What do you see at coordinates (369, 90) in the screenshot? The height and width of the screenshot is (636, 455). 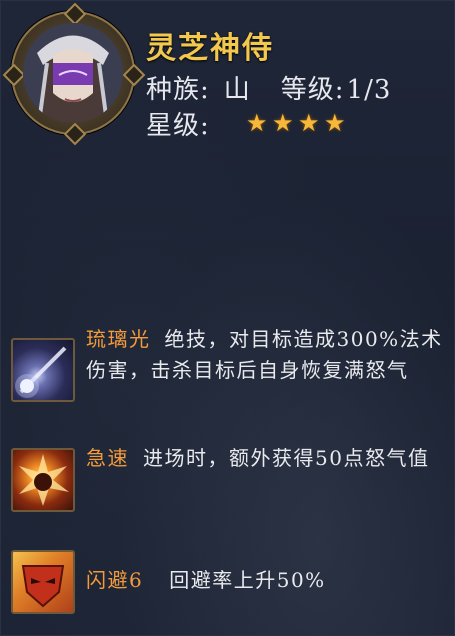 I see `level-value: 1/3` at bounding box center [369, 90].